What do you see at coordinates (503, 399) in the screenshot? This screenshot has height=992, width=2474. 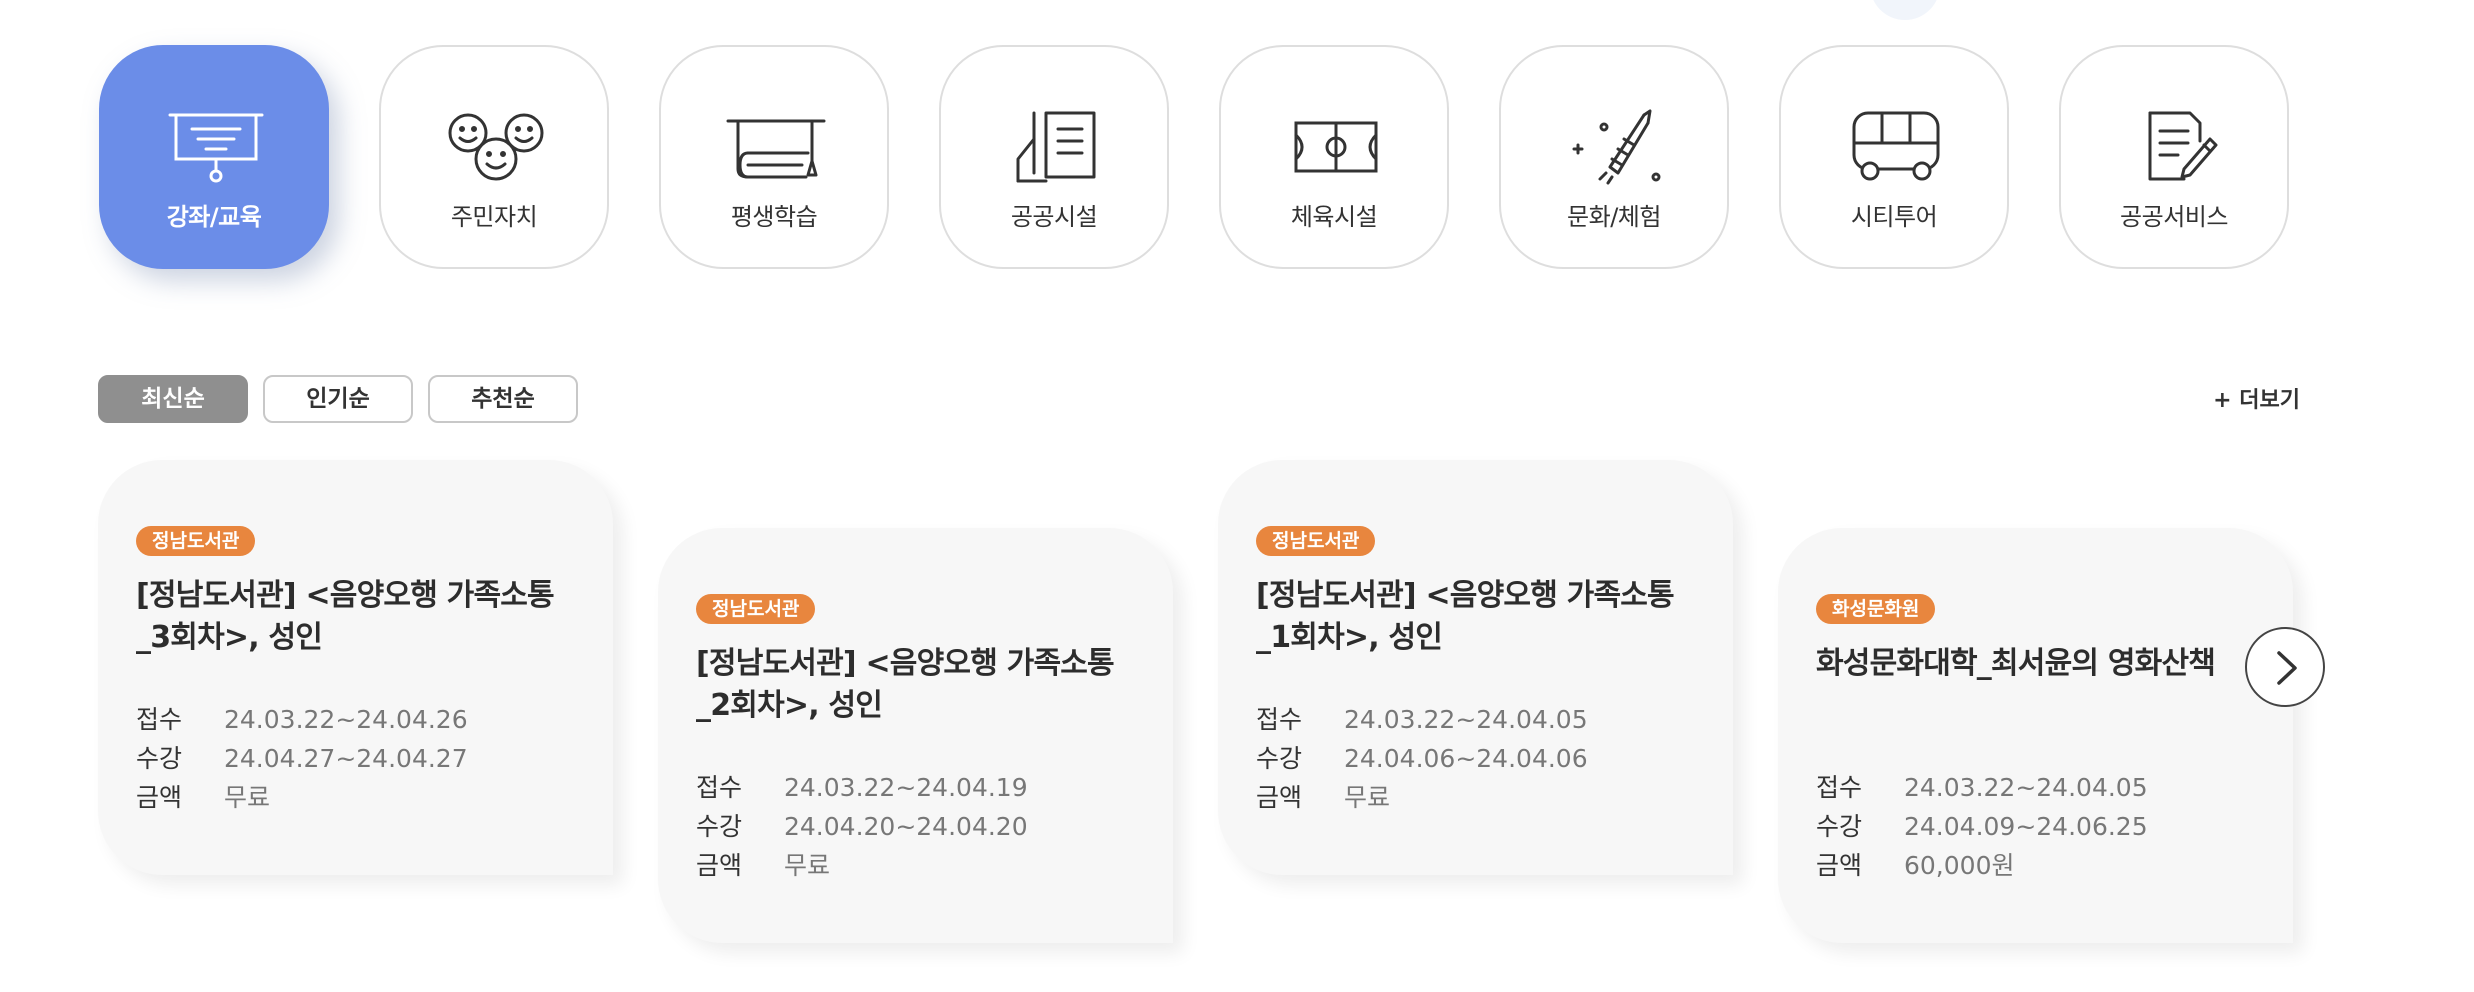 I see `sort-tab-recommended: 추천순` at bounding box center [503, 399].